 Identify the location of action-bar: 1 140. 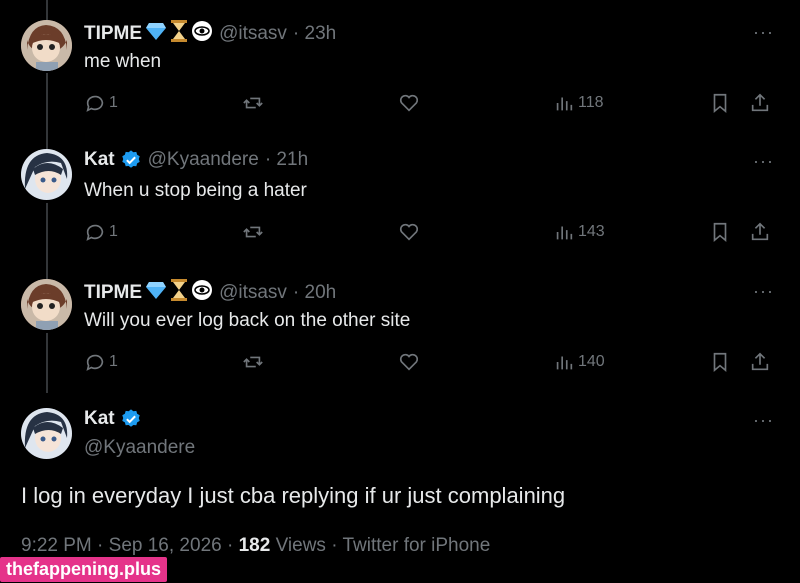
(400, 365).